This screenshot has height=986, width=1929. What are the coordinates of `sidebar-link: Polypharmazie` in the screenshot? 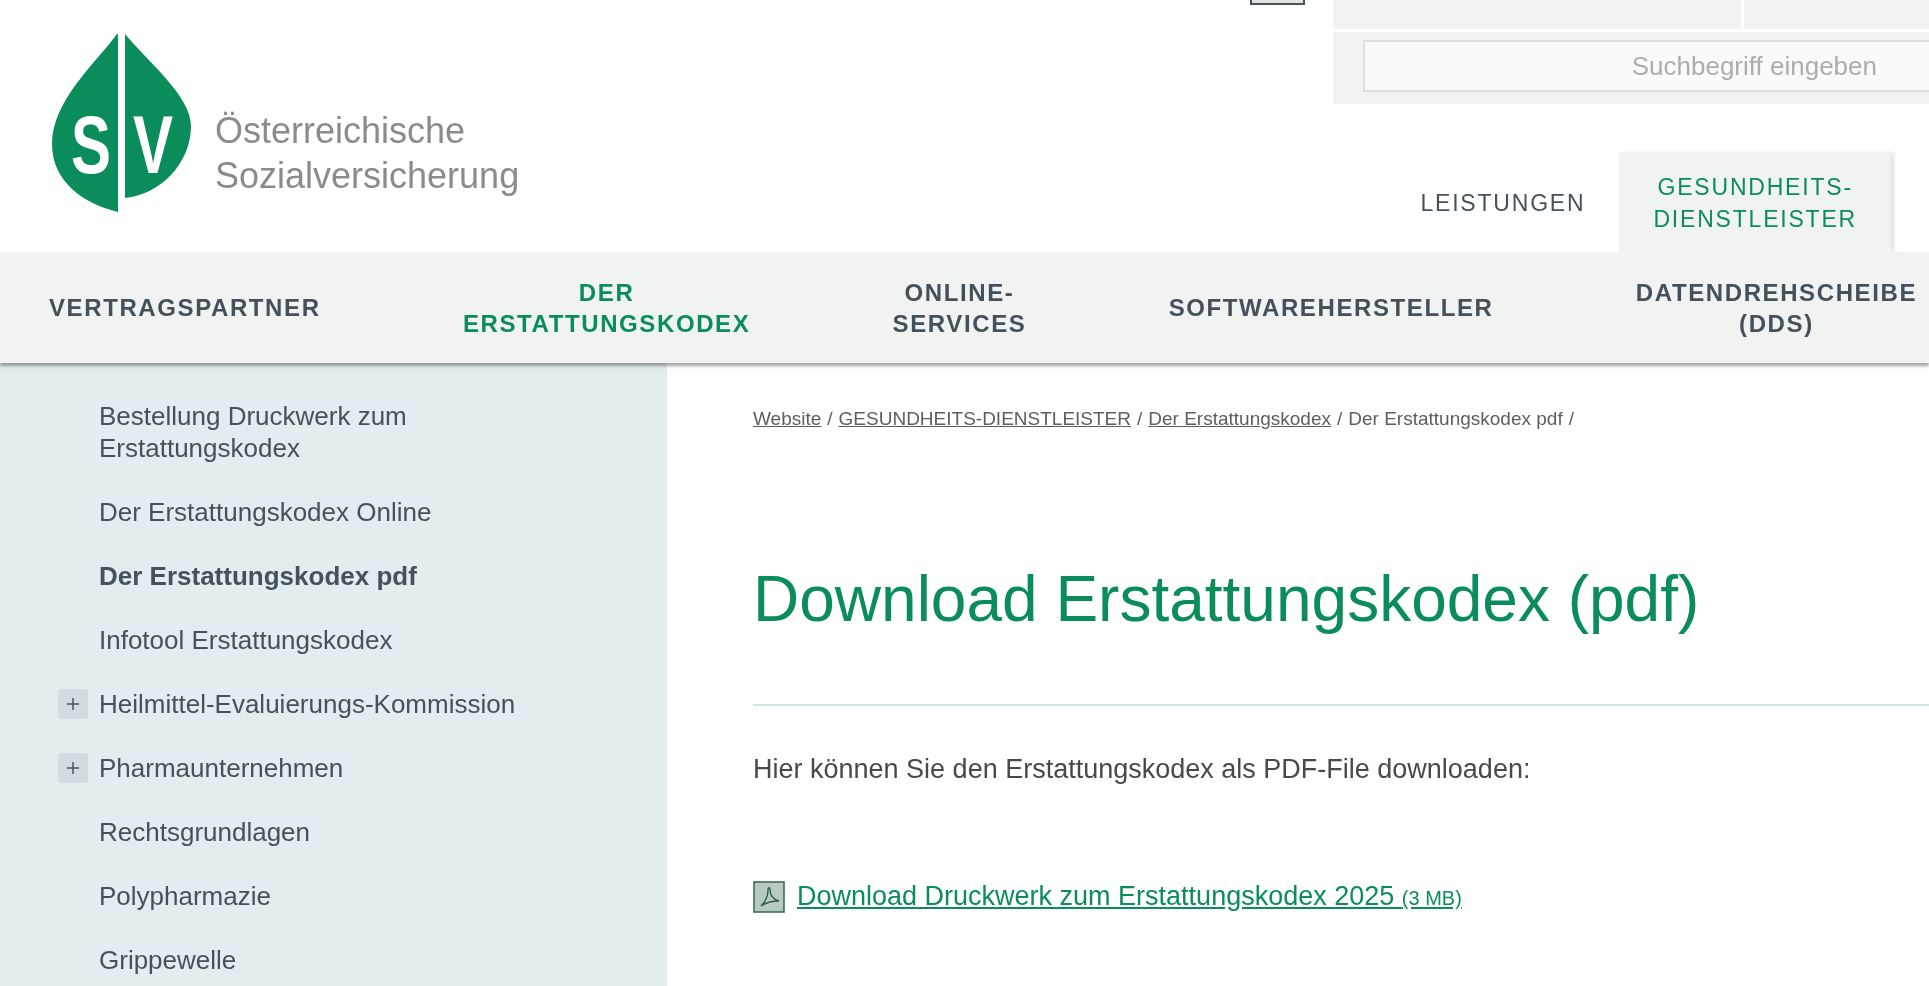 It's located at (185, 896).